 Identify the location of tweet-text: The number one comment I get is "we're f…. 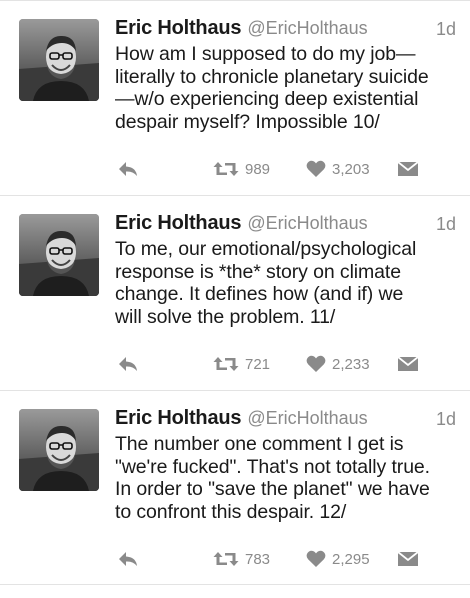
(290, 478).